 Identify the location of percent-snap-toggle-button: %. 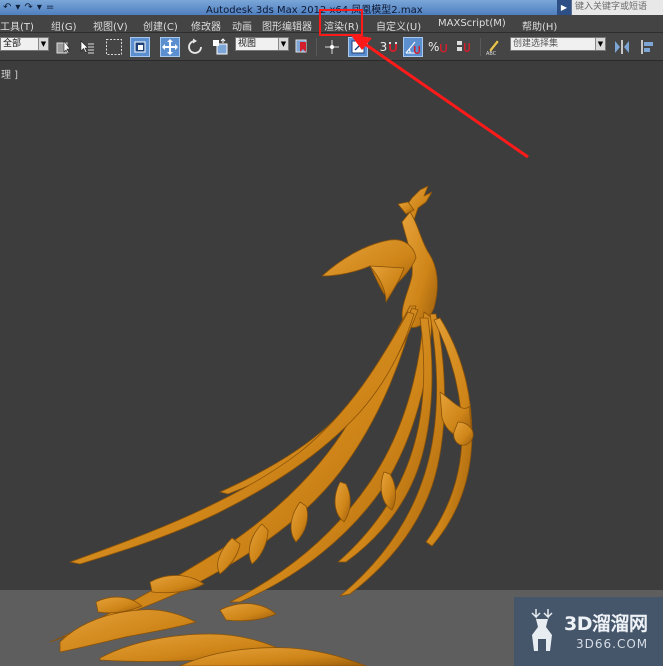
(438, 47).